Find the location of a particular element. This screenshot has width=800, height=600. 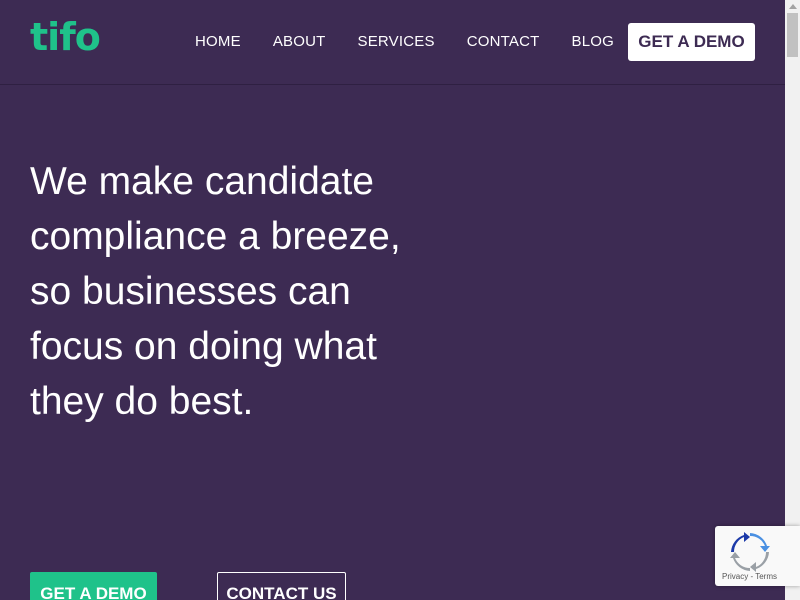

nav-item-home: HOME is located at coordinates (218, 41).